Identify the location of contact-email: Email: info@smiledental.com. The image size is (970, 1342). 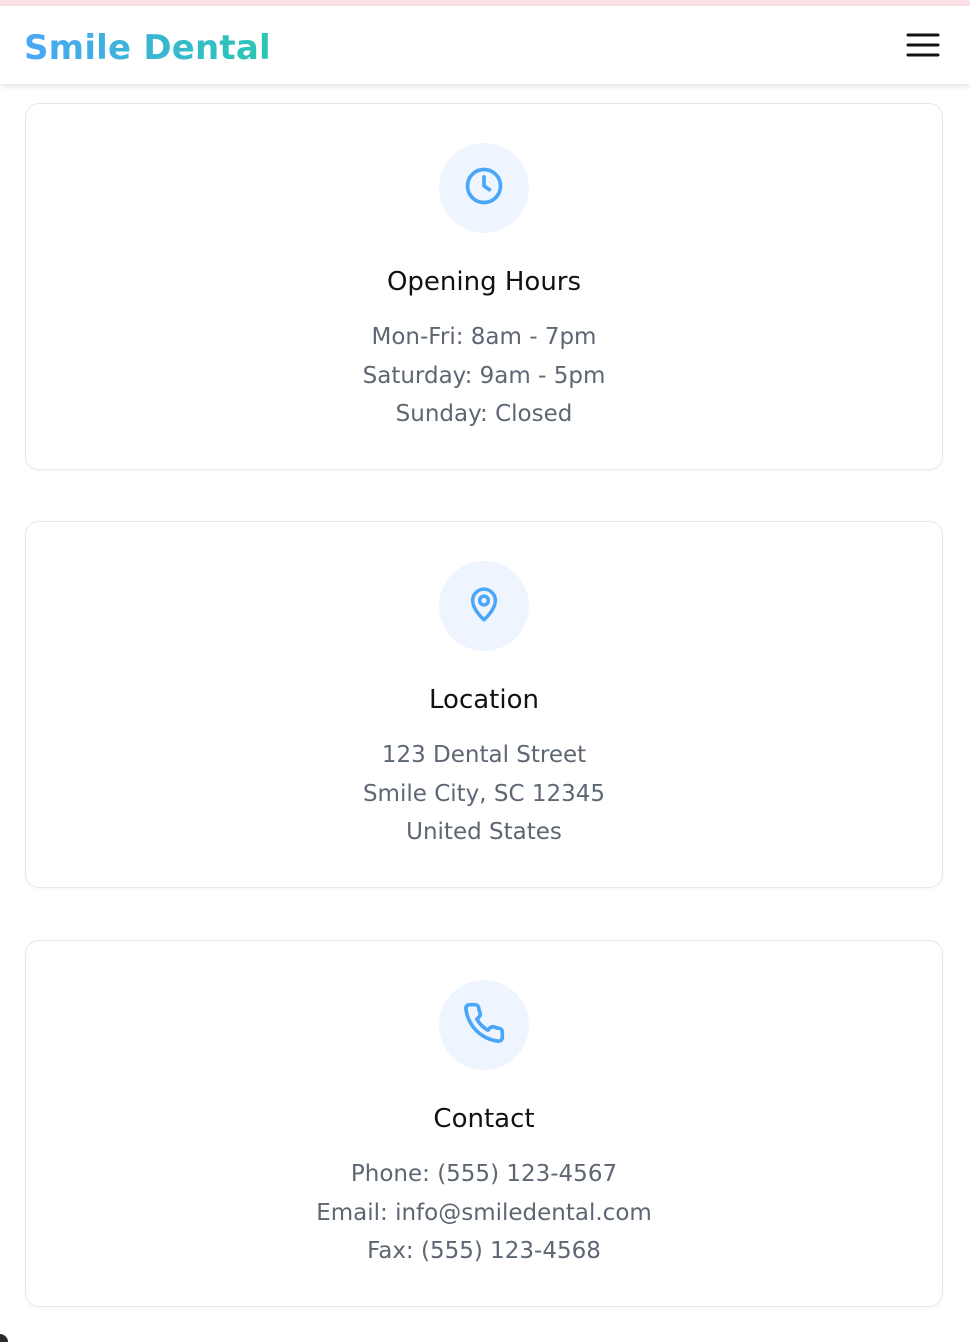
(484, 1213).